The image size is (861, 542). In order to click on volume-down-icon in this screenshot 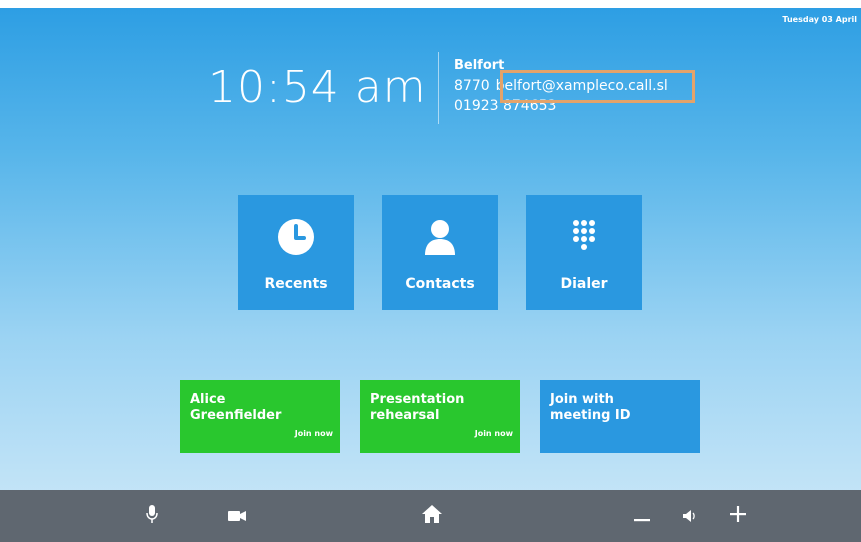, I will do `click(642, 516)`.